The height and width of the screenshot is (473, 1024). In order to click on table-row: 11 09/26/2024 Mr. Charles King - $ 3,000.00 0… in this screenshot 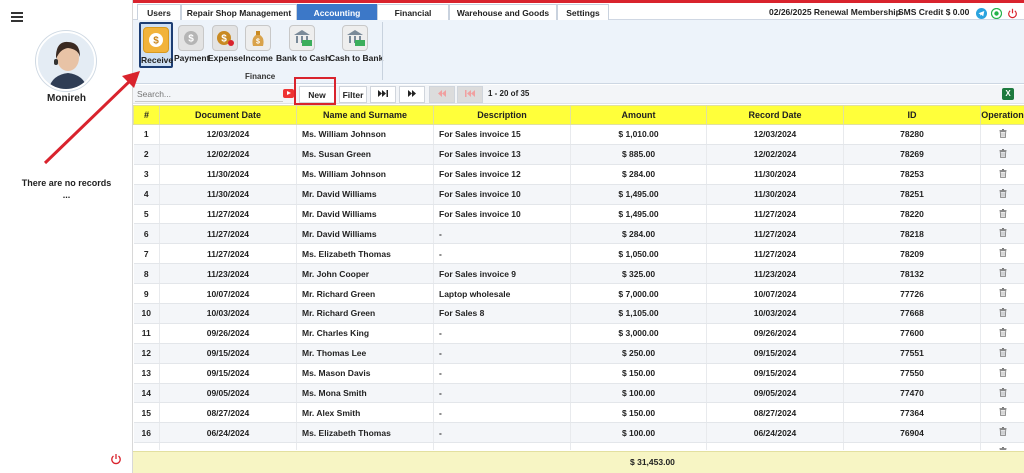, I will do `click(578, 333)`.